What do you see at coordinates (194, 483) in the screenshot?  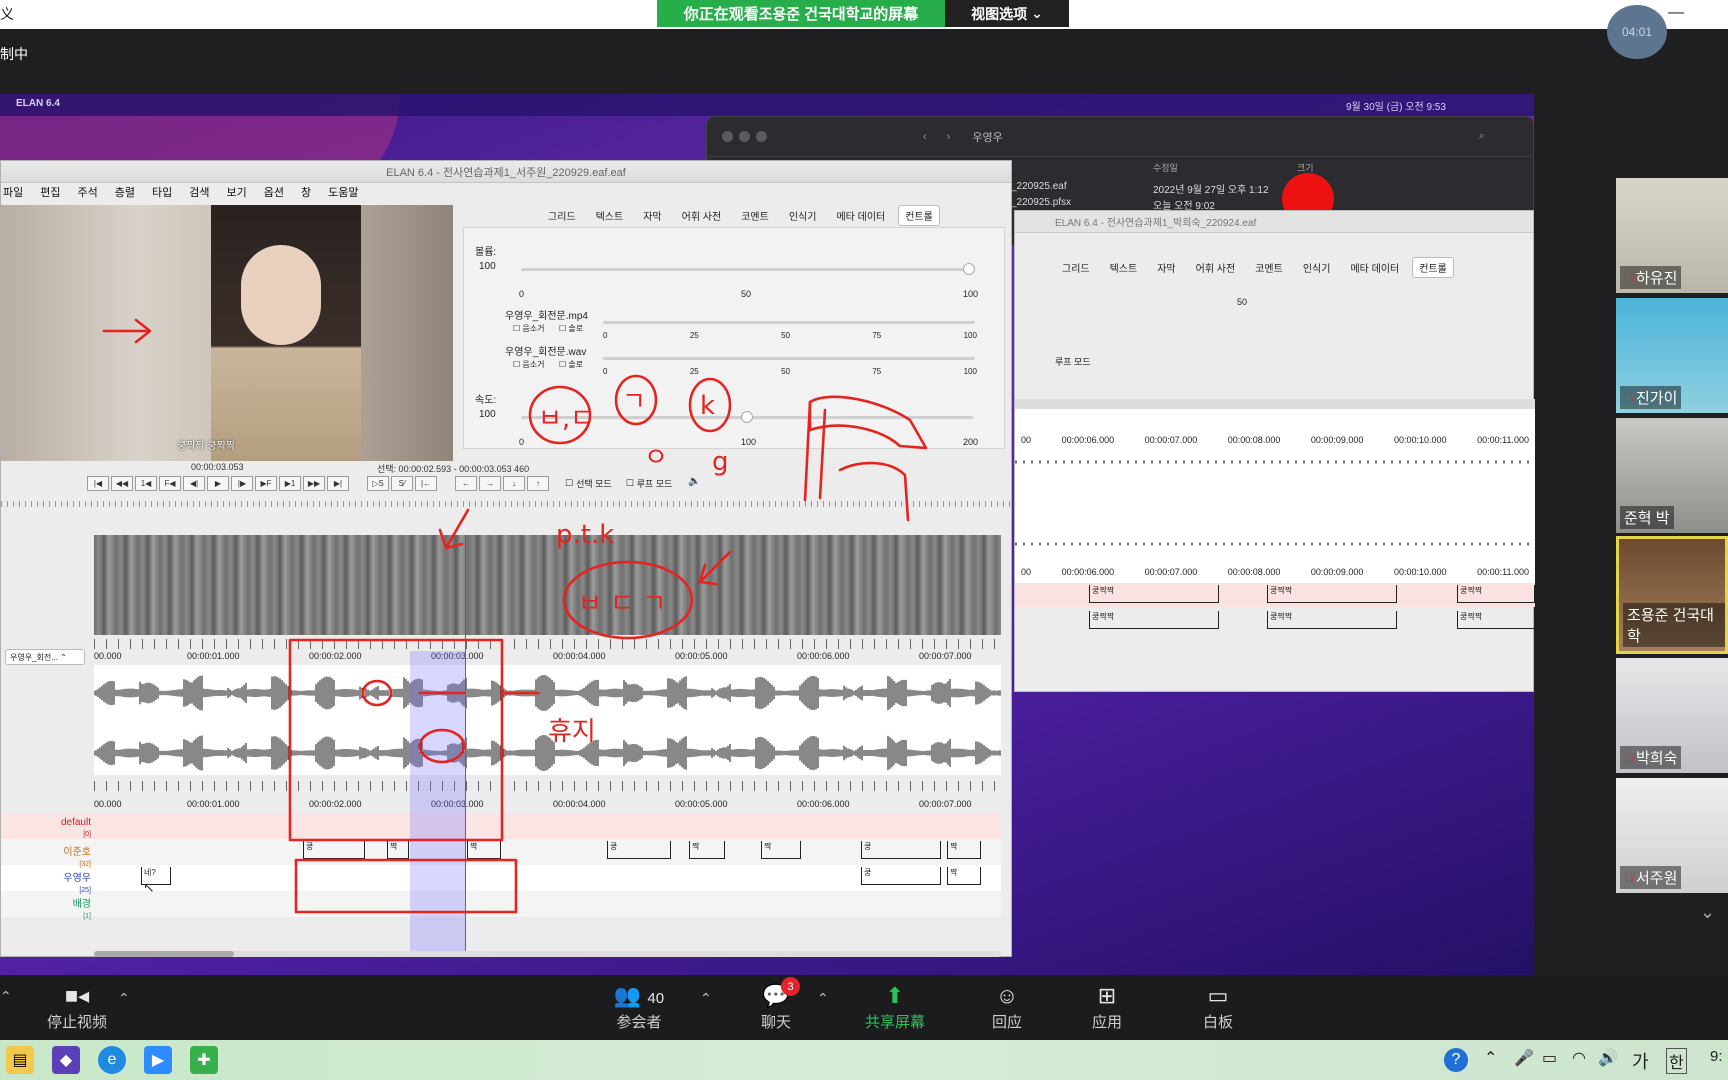 I see `prev-pixel-icon: ◀|` at bounding box center [194, 483].